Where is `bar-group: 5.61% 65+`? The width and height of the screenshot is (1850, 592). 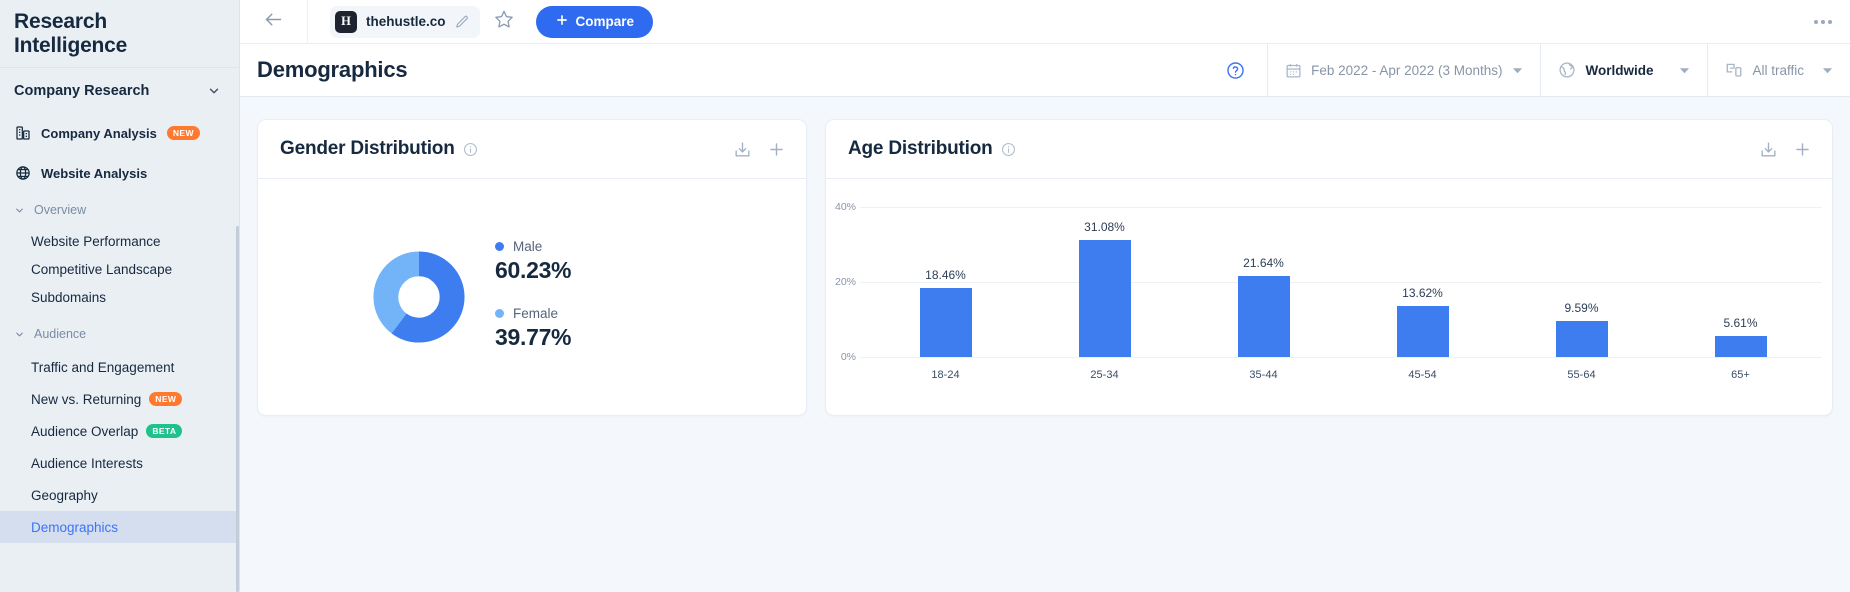
bar-group: 5.61% 65+ is located at coordinates (1740, 297).